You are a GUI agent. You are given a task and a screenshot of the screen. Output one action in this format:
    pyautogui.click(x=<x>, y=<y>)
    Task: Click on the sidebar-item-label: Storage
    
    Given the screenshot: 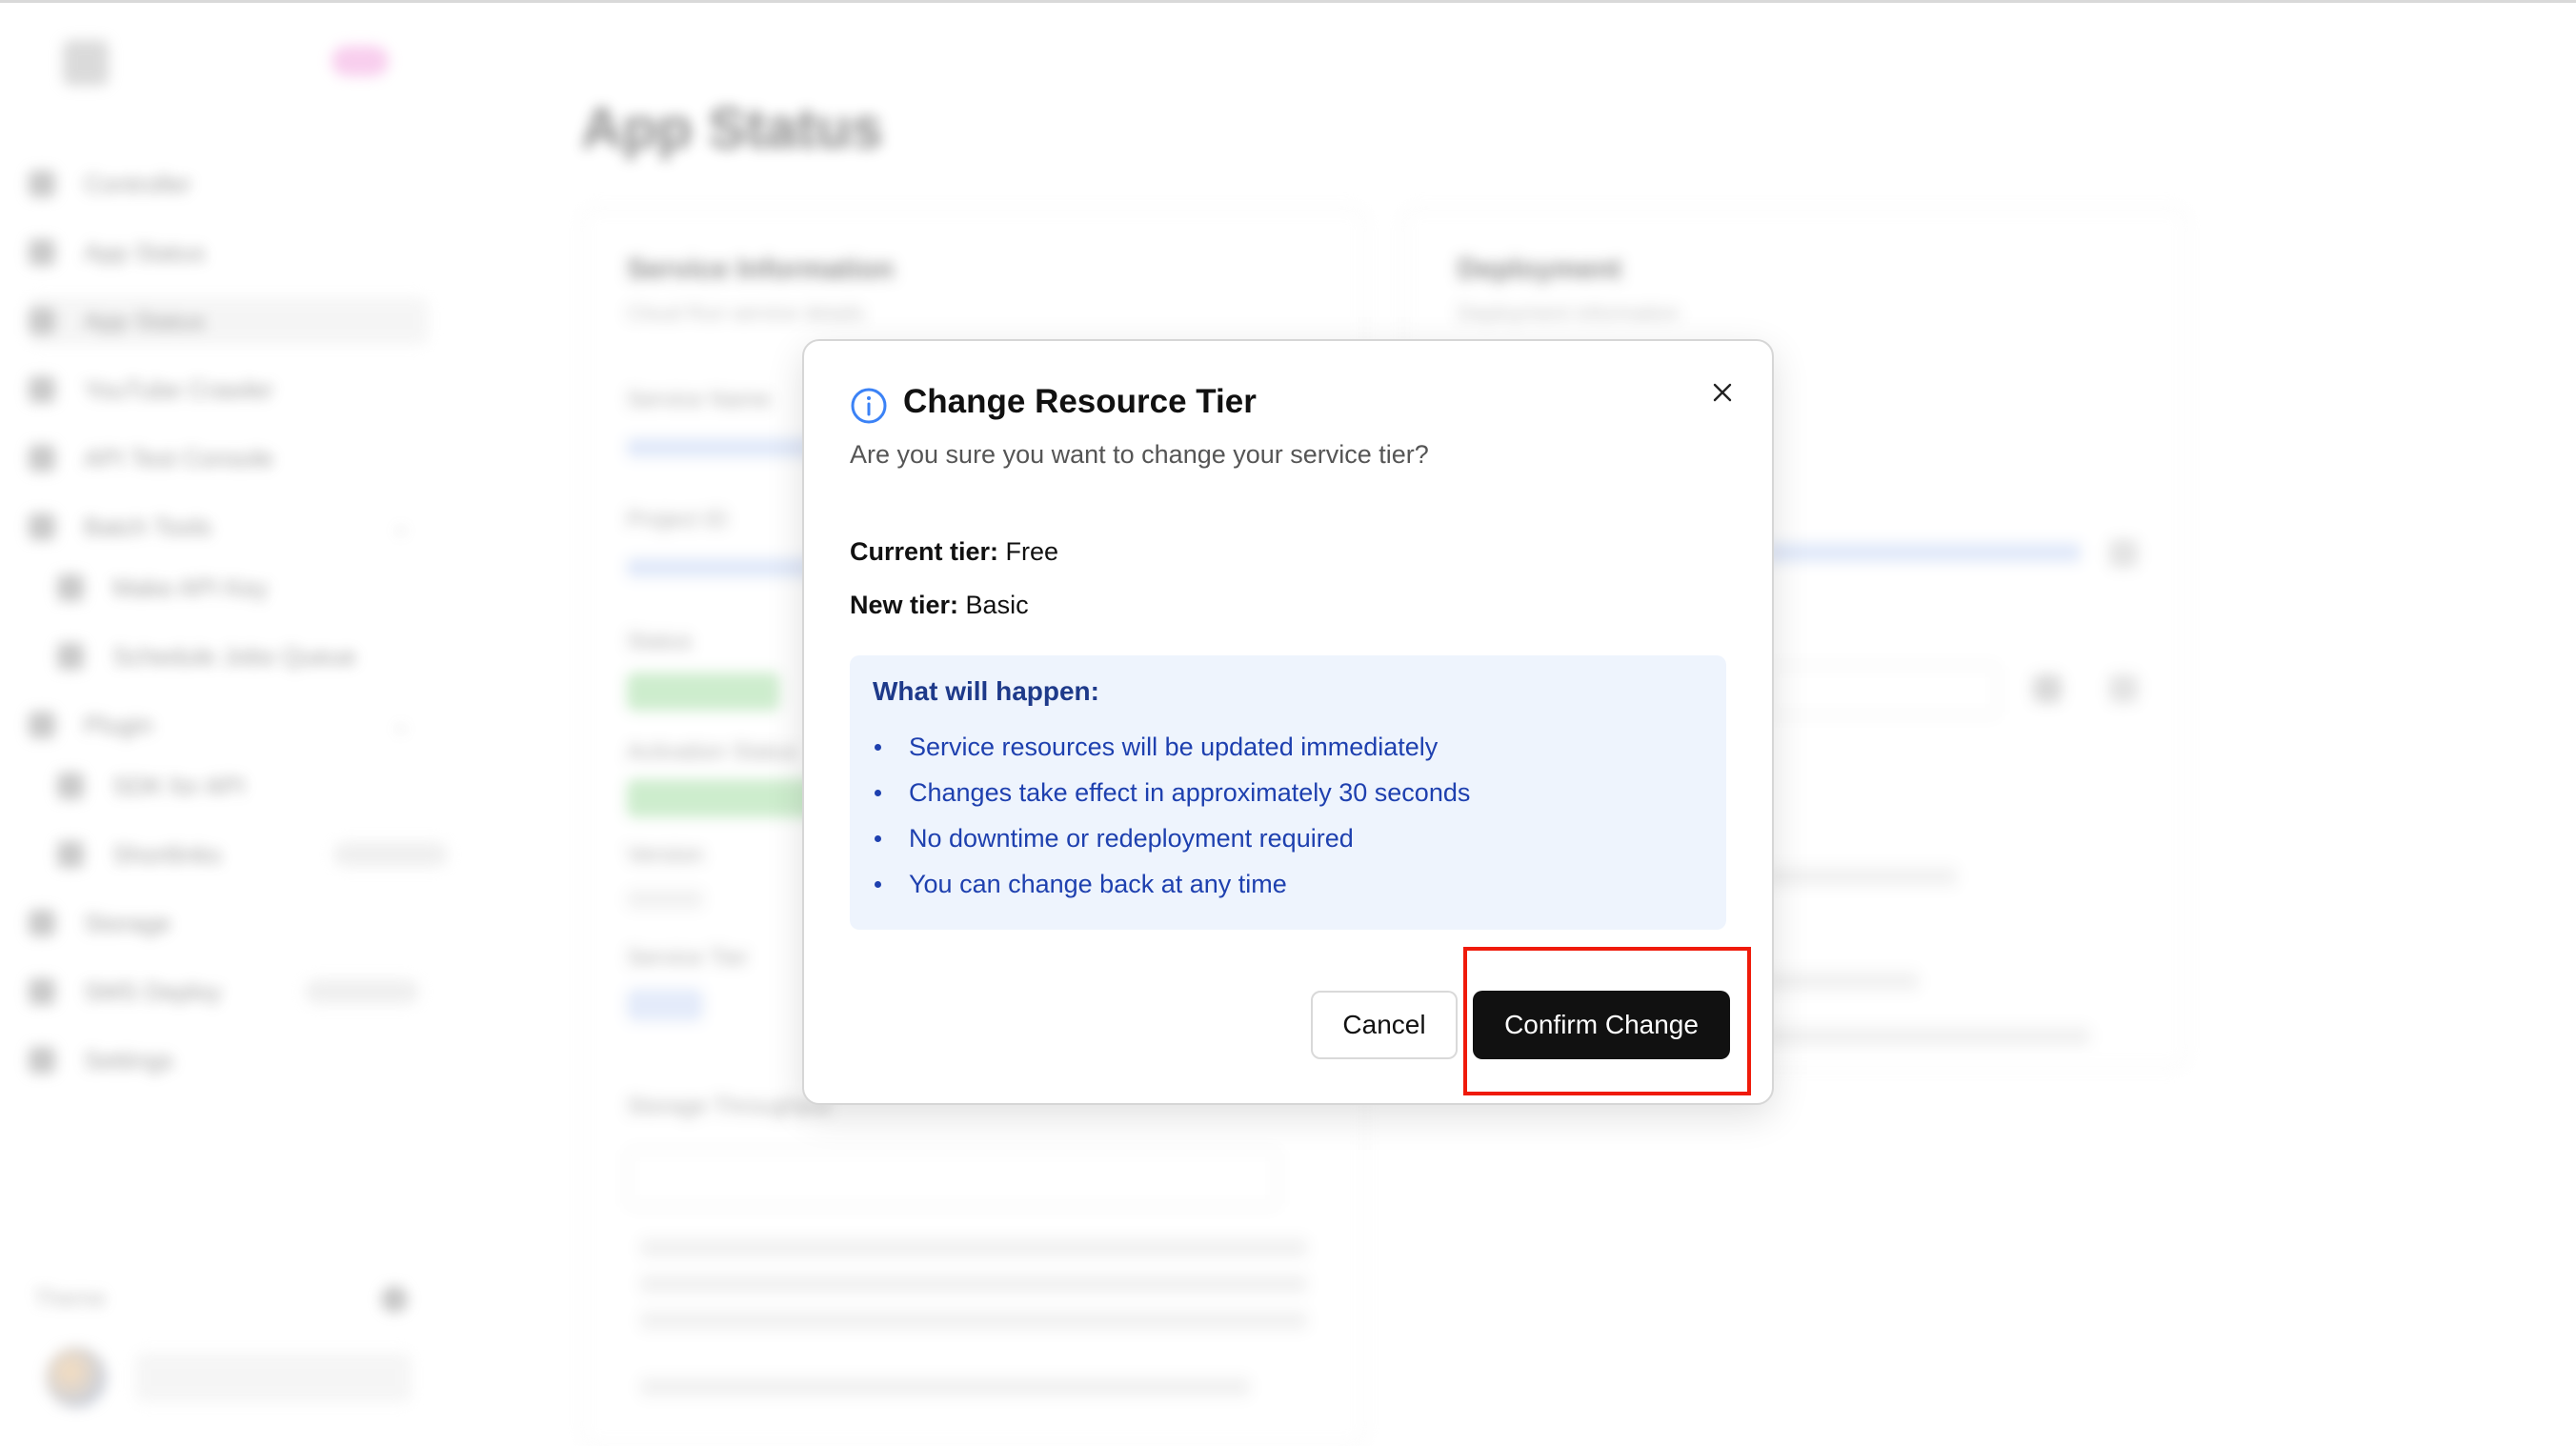 What is the action you would take?
    pyautogui.click(x=127, y=923)
    